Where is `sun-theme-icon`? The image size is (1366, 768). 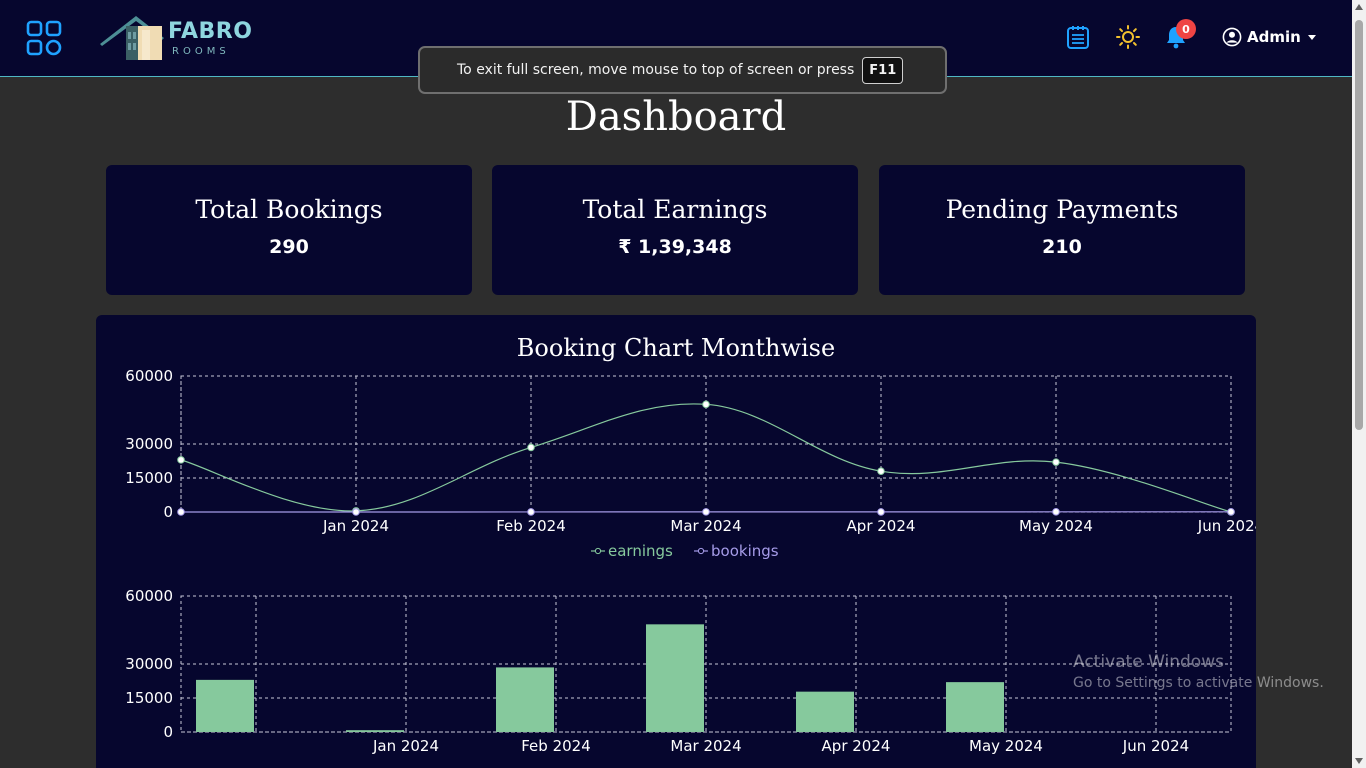 sun-theme-icon is located at coordinates (1128, 37).